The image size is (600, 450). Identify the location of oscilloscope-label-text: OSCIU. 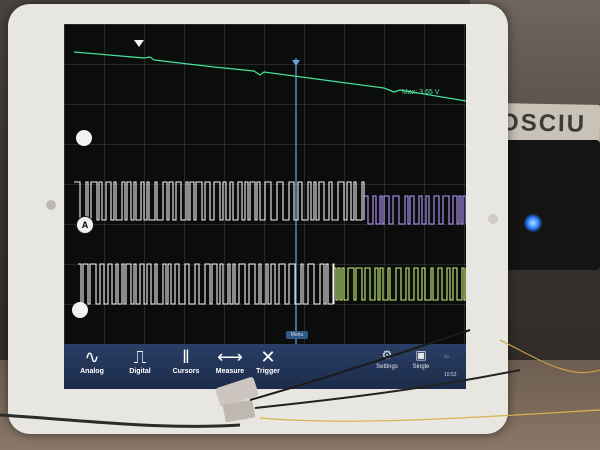
(543, 123).